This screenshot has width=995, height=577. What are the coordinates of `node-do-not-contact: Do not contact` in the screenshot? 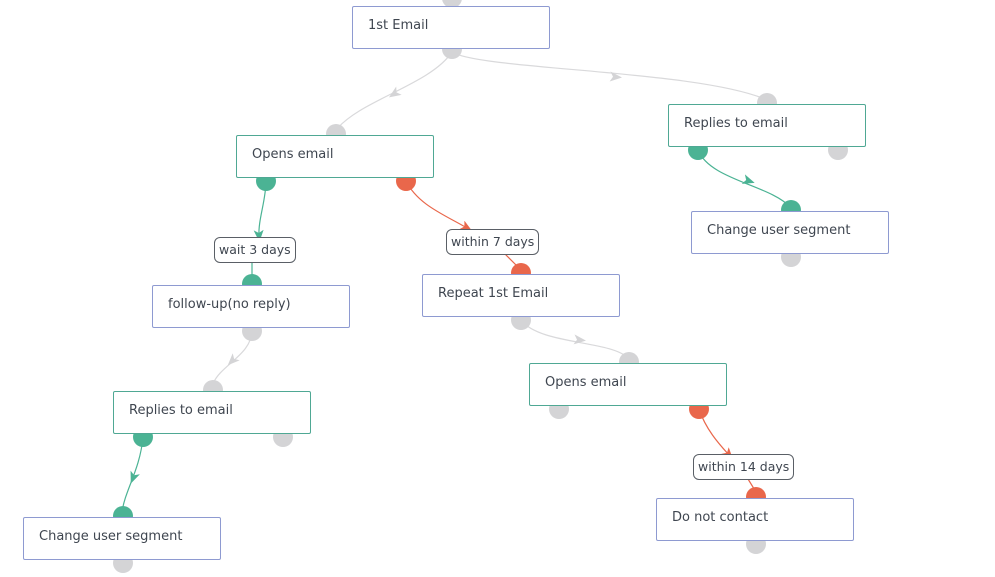 It's located at (755, 519).